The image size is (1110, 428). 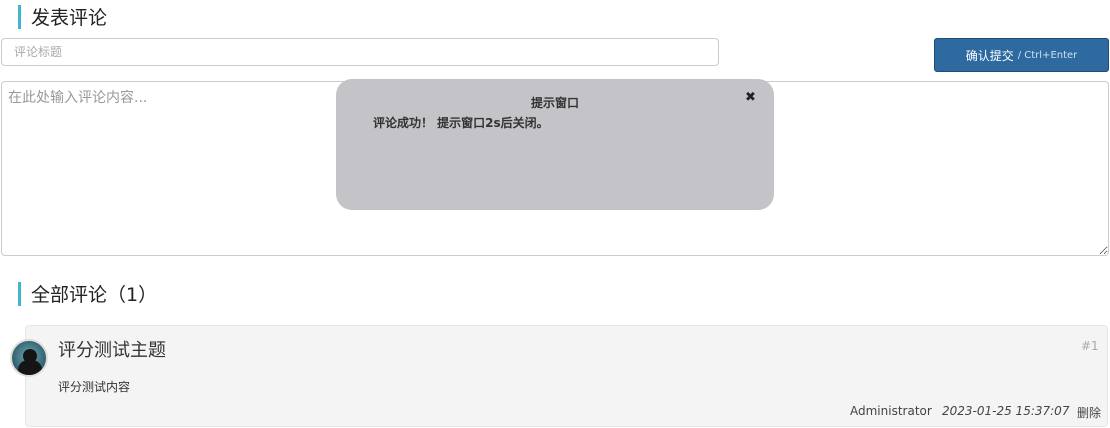 What do you see at coordinates (1006, 411) in the screenshot?
I see `comment-date: 2023-01-25 15:37:07` at bounding box center [1006, 411].